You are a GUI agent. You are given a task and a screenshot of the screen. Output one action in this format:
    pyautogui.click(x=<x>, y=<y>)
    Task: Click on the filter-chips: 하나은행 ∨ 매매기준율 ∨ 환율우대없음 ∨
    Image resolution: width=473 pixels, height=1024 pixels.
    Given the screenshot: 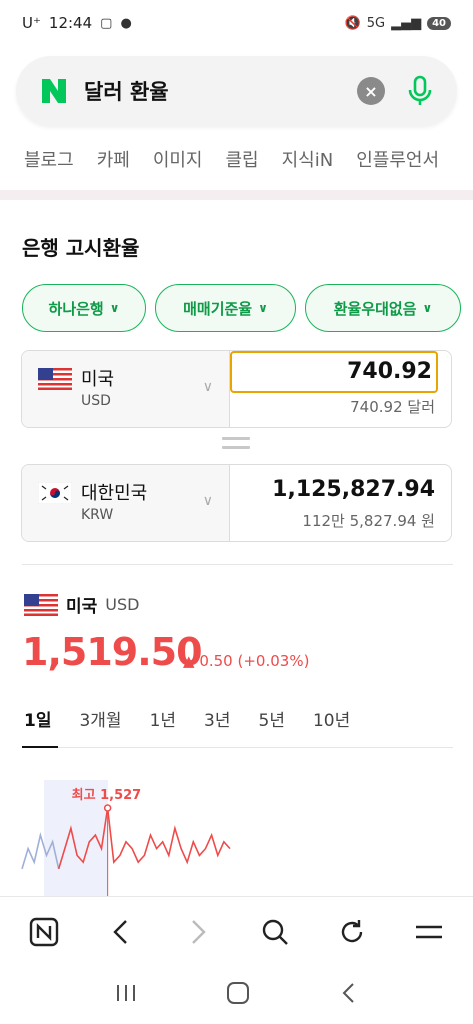 What is the action you would take?
    pyautogui.click(x=241, y=308)
    